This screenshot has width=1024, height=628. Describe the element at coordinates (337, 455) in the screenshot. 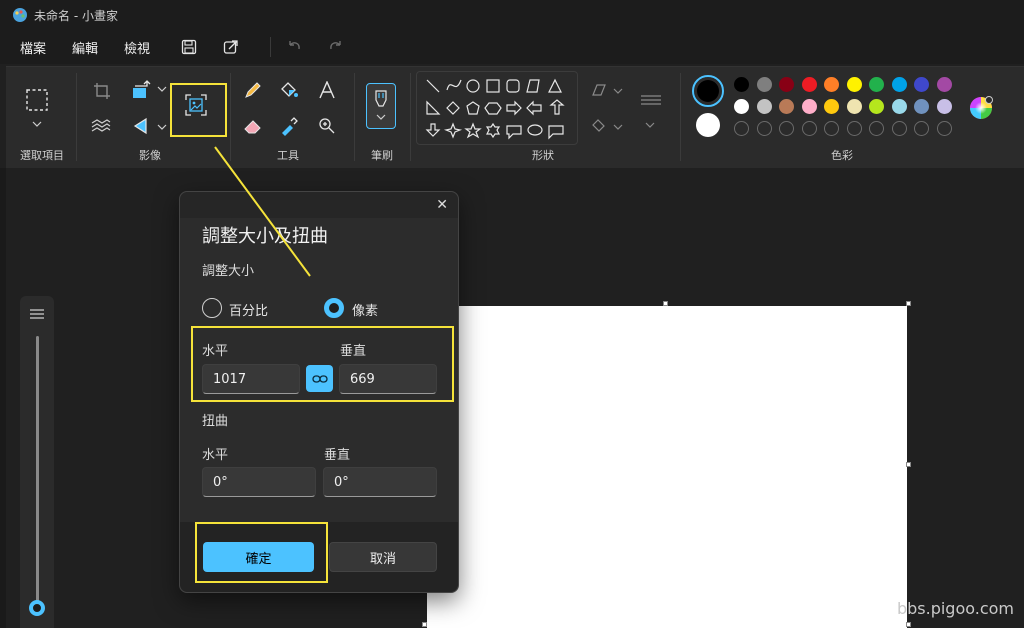

I see `skew-vertical-label: 垂直` at that location.